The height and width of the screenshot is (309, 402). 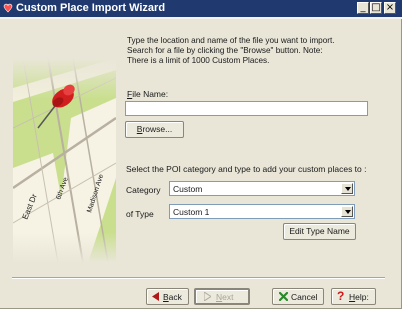 What do you see at coordinates (319, 231) in the screenshot?
I see `edit-type-name-button: Edit Type Name` at bounding box center [319, 231].